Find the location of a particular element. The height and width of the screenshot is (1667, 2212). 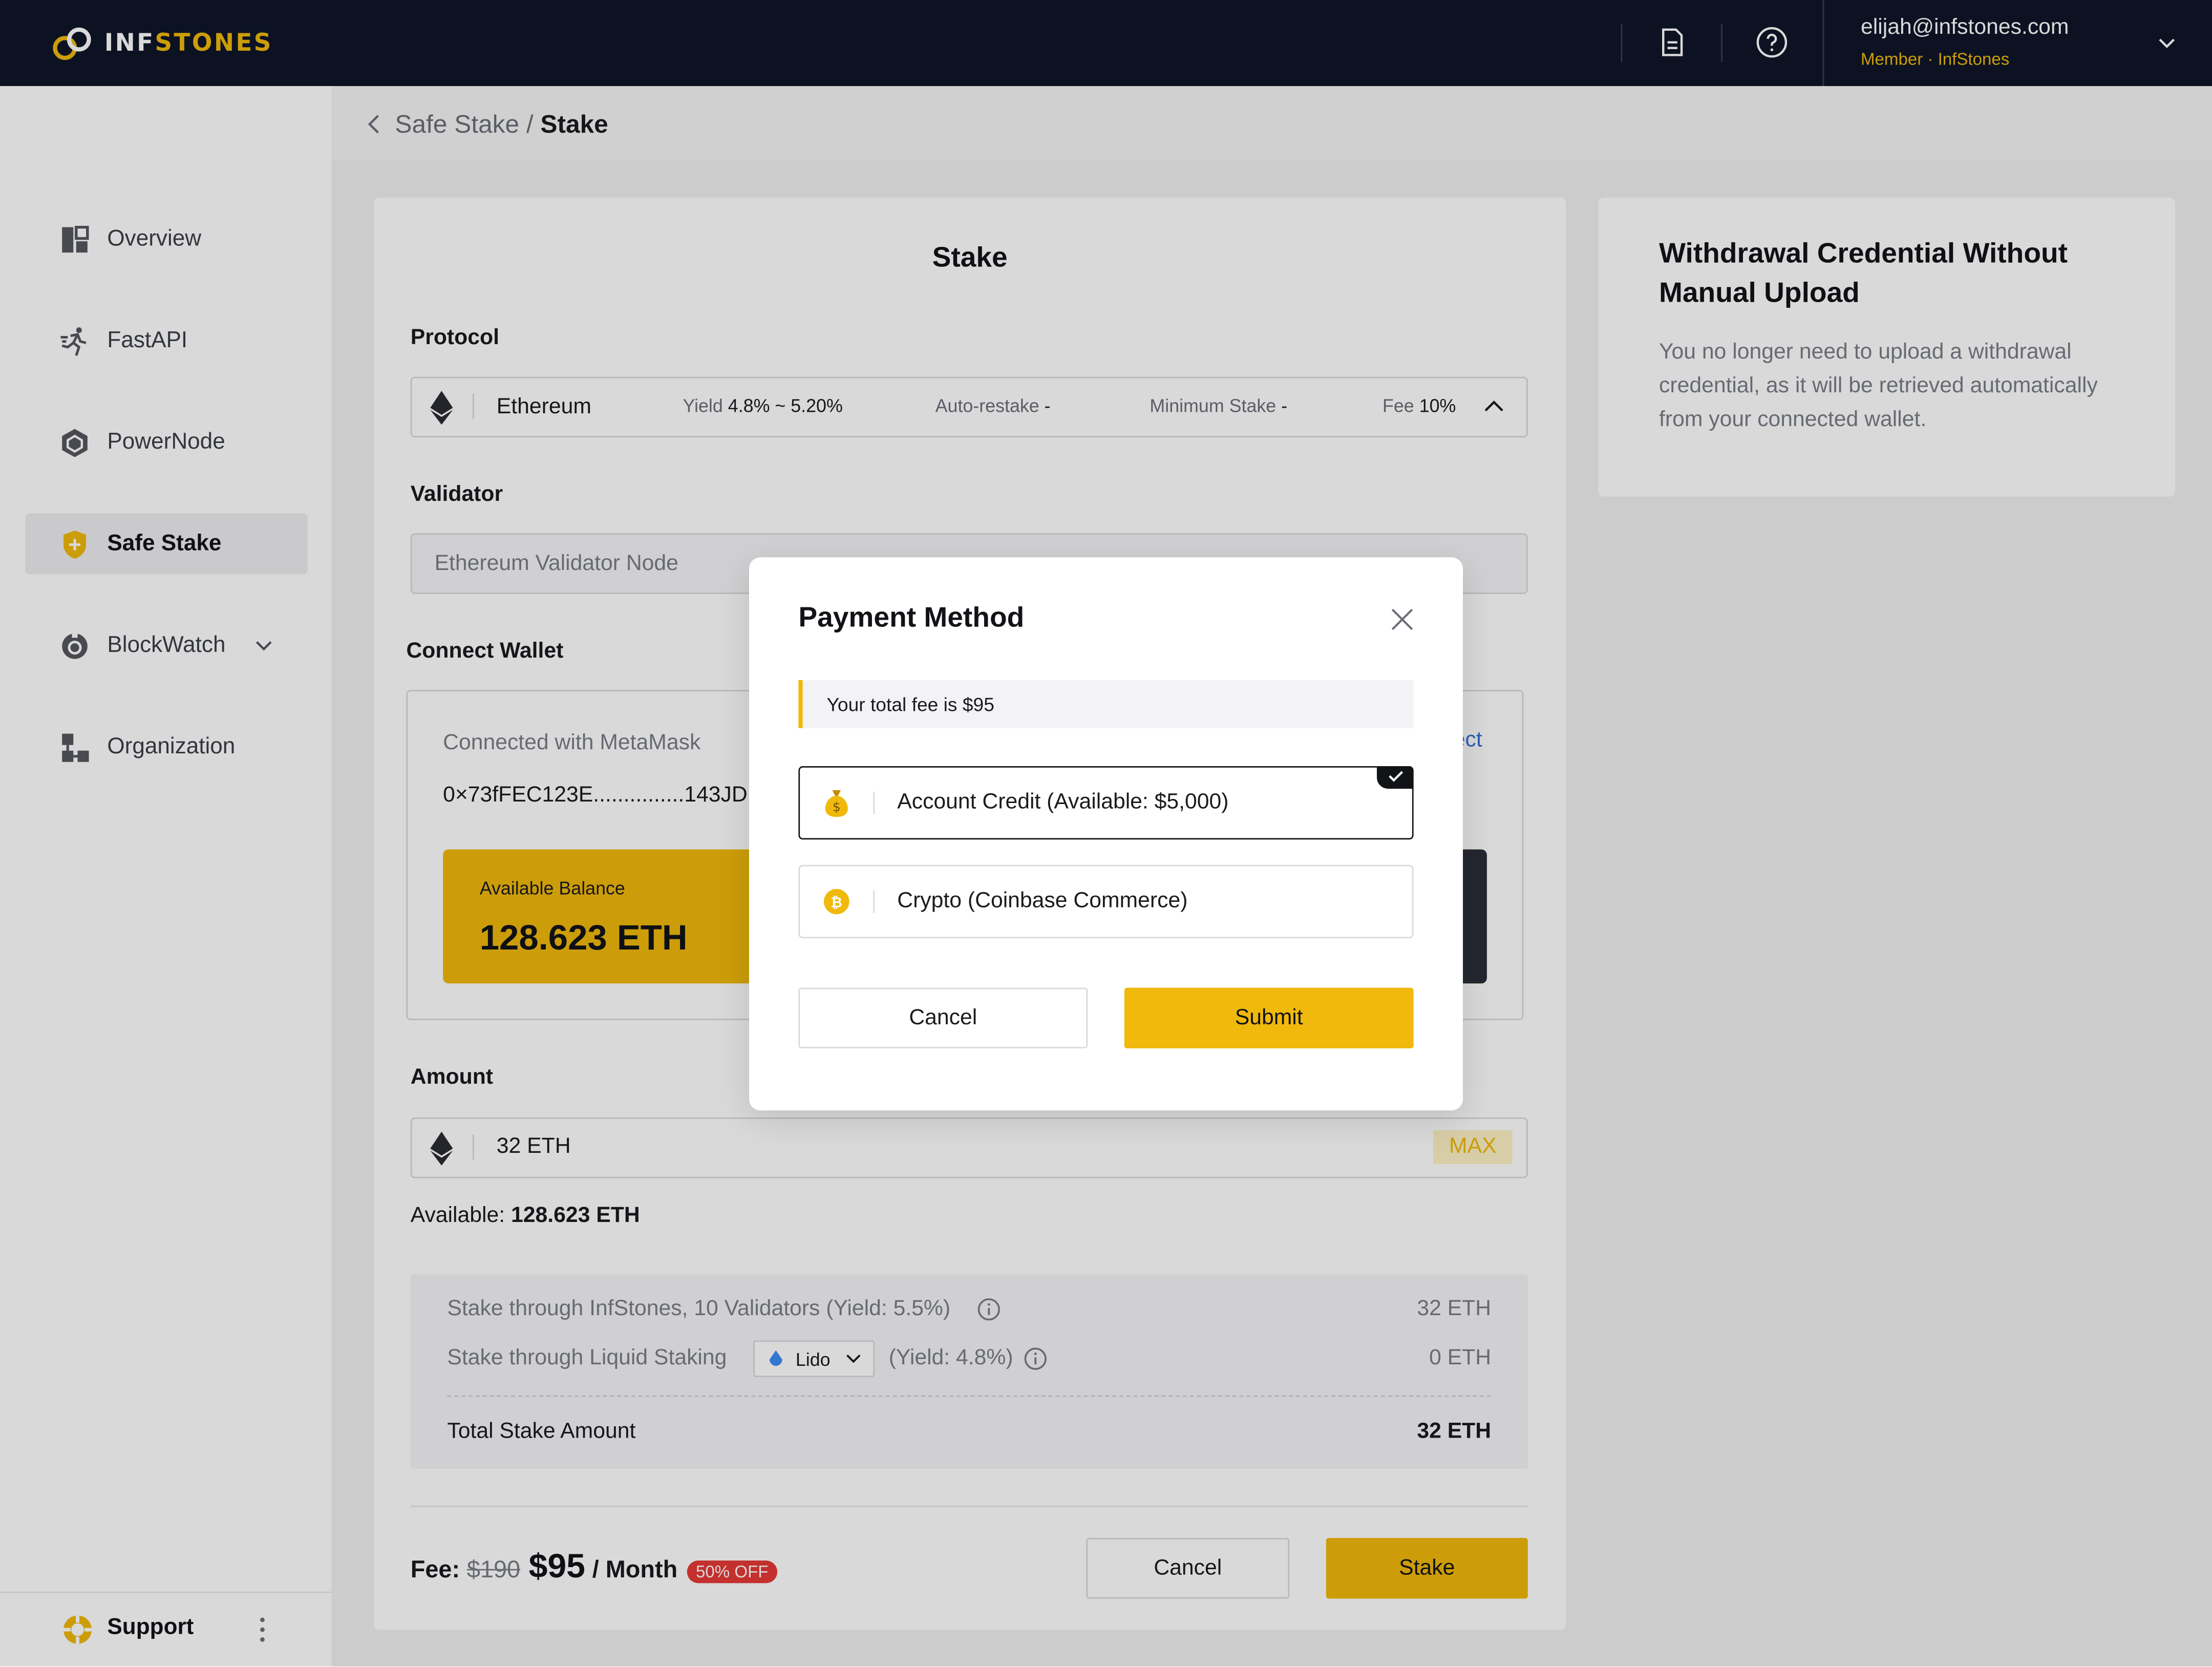

payment-option-account-credit: $ Account Credit (Available: $5,000) is located at coordinates (1106, 803).